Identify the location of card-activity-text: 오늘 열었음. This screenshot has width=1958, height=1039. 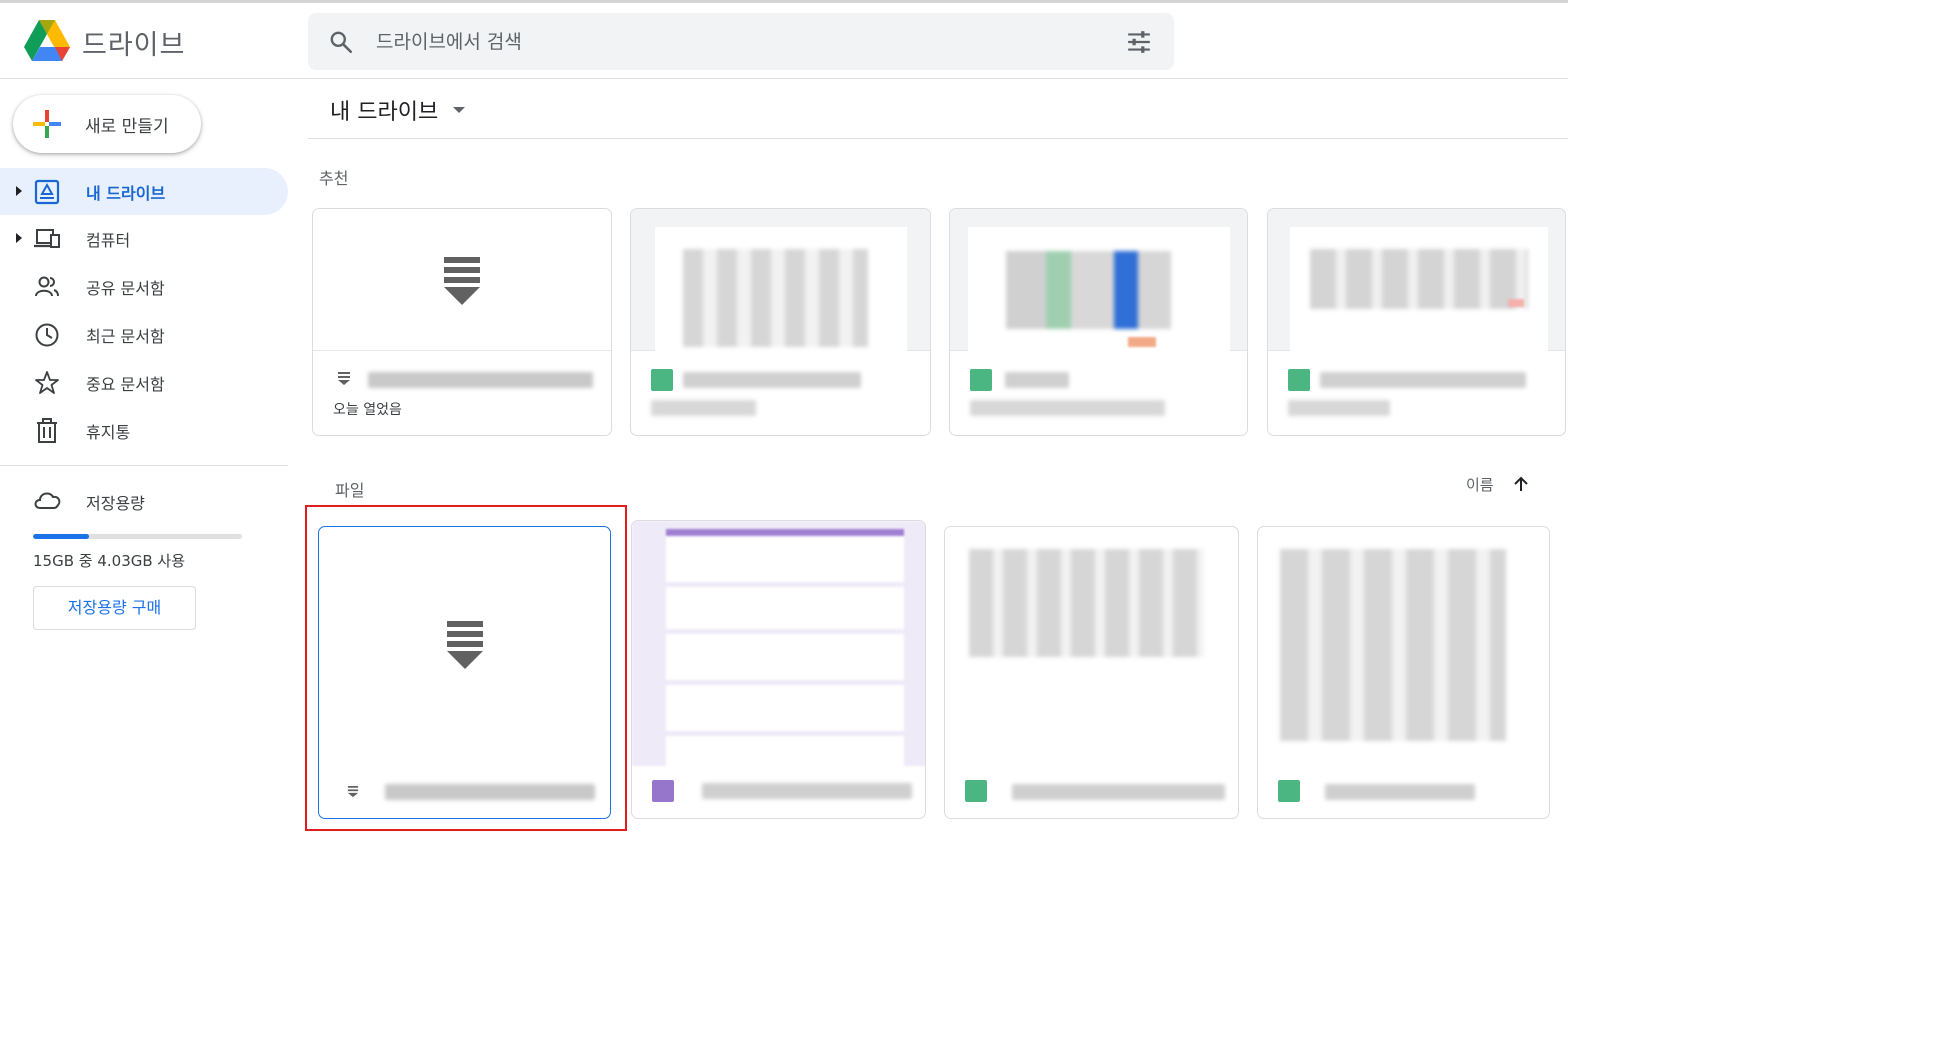
(367, 410).